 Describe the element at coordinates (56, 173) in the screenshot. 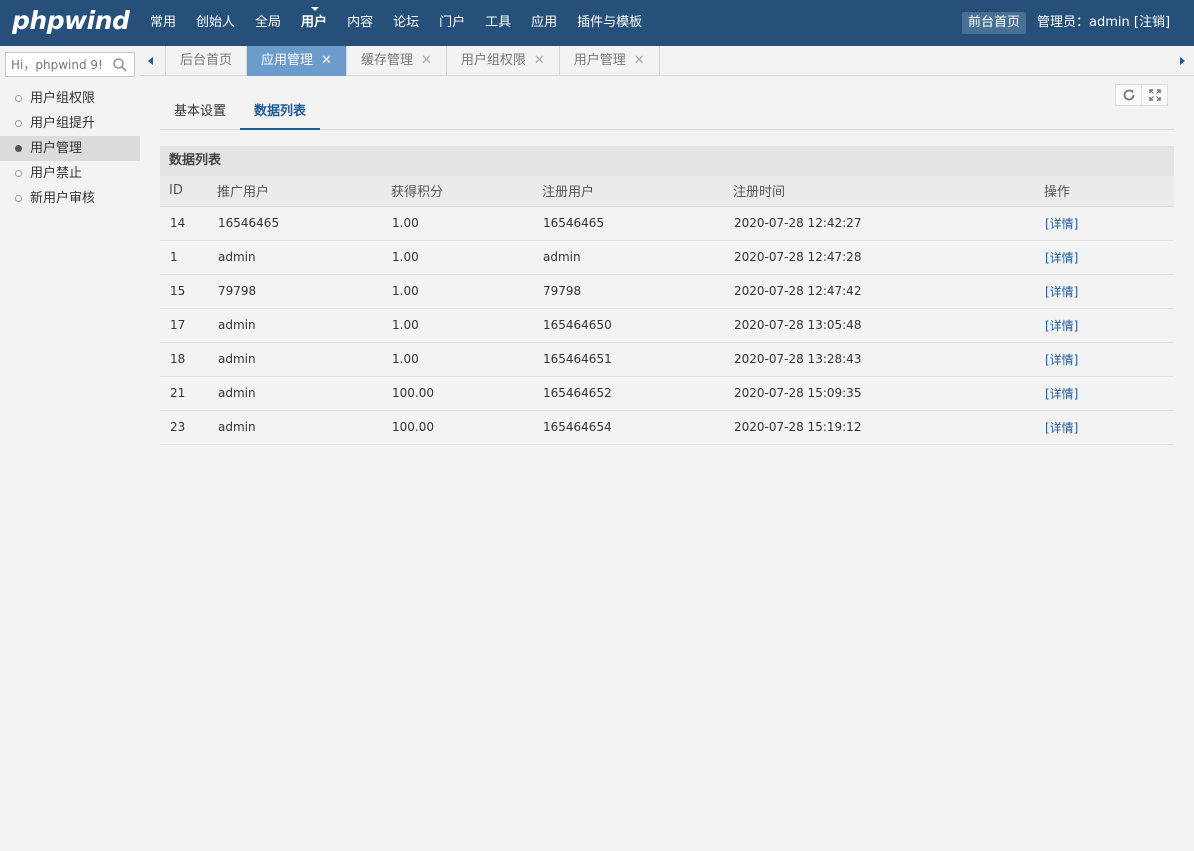

I see `sidebar-item-label: 用户禁止` at that location.